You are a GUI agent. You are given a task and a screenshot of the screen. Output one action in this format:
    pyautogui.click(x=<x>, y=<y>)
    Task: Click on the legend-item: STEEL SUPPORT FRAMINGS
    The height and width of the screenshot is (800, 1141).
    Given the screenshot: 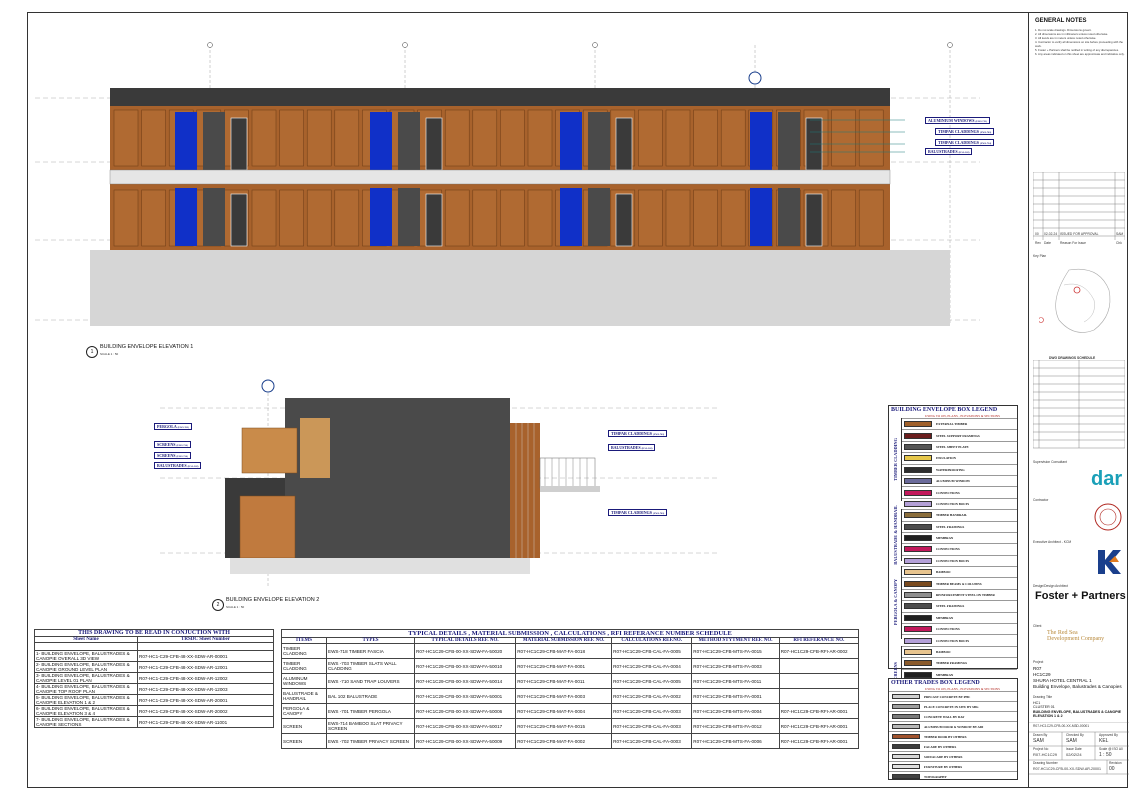 What is the action you would take?
    pyautogui.click(x=959, y=434)
    